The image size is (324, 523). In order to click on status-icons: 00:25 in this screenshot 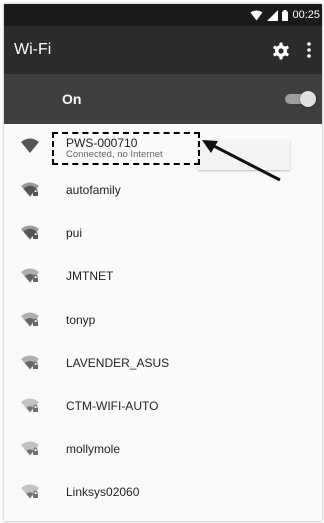, I will do `click(285, 15)`.